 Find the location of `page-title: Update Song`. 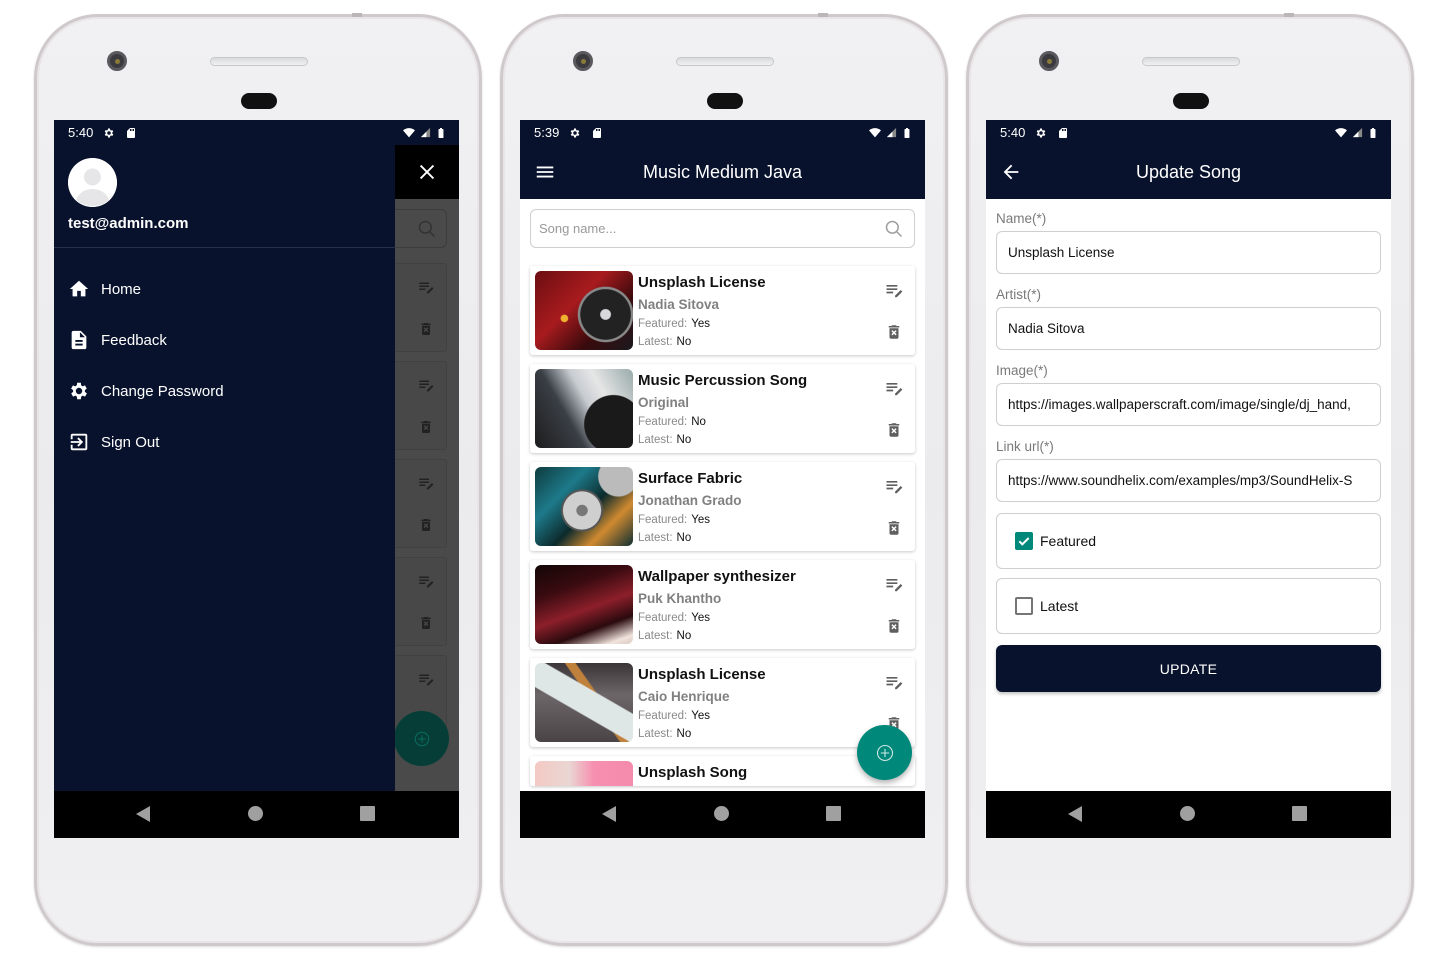

page-title: Update Song is located at coordinates (1188, 171).